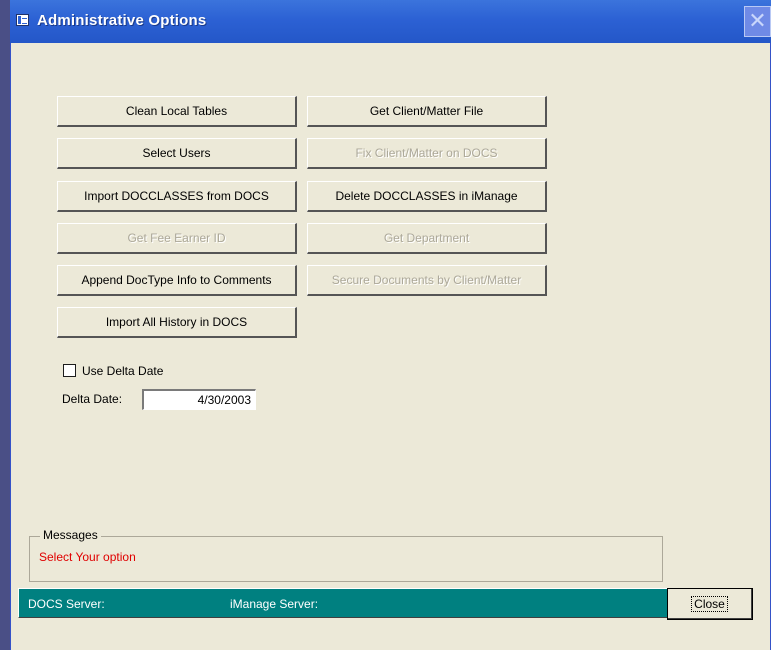 This screenshot has height=650, width=771. What do you see at coordinates (757, 21) in the screenshot?
I see `close-icon: ✕` at bounding box center [757, 21].